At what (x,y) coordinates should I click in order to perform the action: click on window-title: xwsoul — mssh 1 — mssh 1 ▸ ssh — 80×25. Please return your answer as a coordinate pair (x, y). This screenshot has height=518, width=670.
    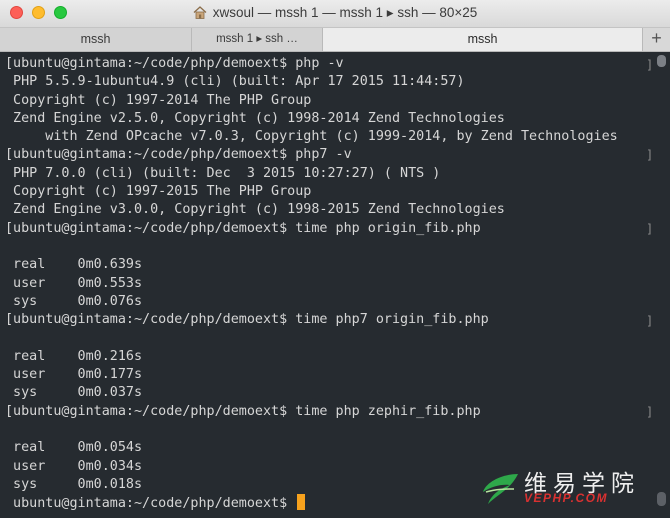
    Looking at the image, I should click on (335, 13).